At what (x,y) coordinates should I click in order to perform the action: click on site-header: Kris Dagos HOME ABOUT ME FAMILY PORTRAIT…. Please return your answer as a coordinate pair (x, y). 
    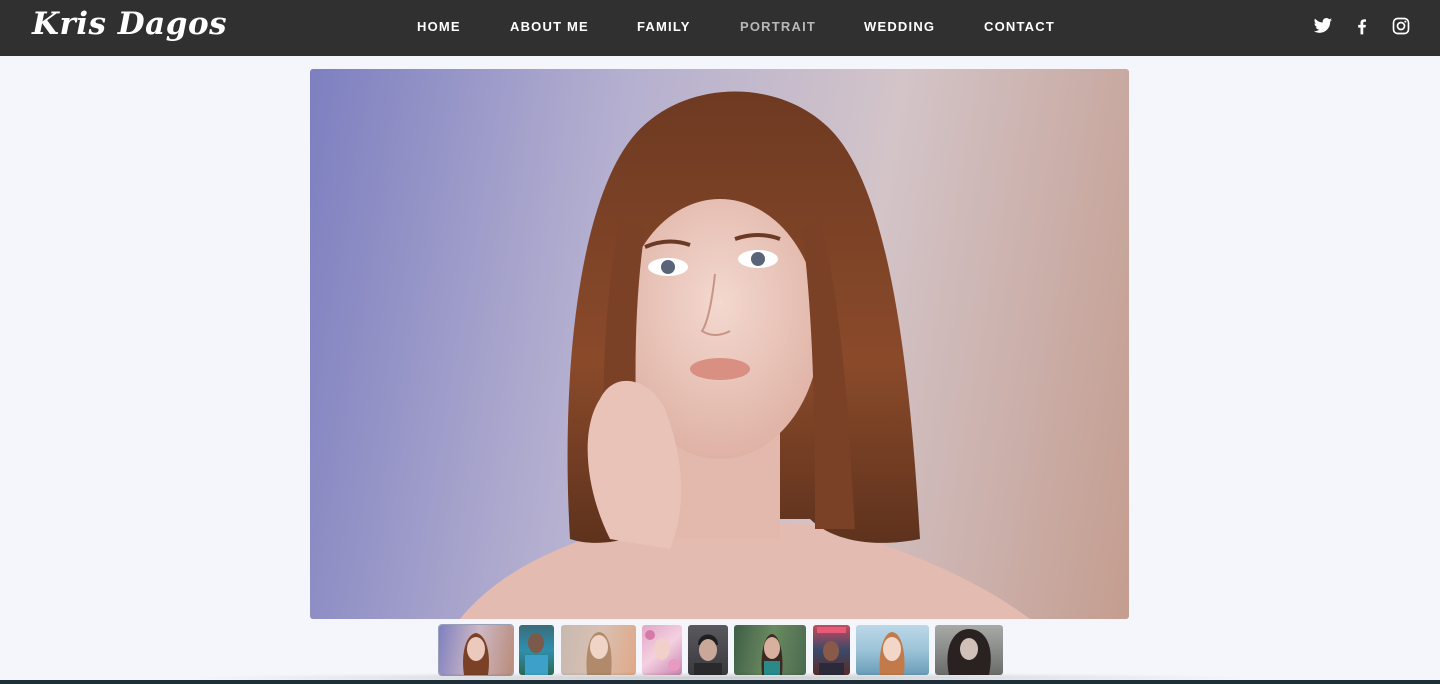
    Looking at the image, I should click on (720, 28).